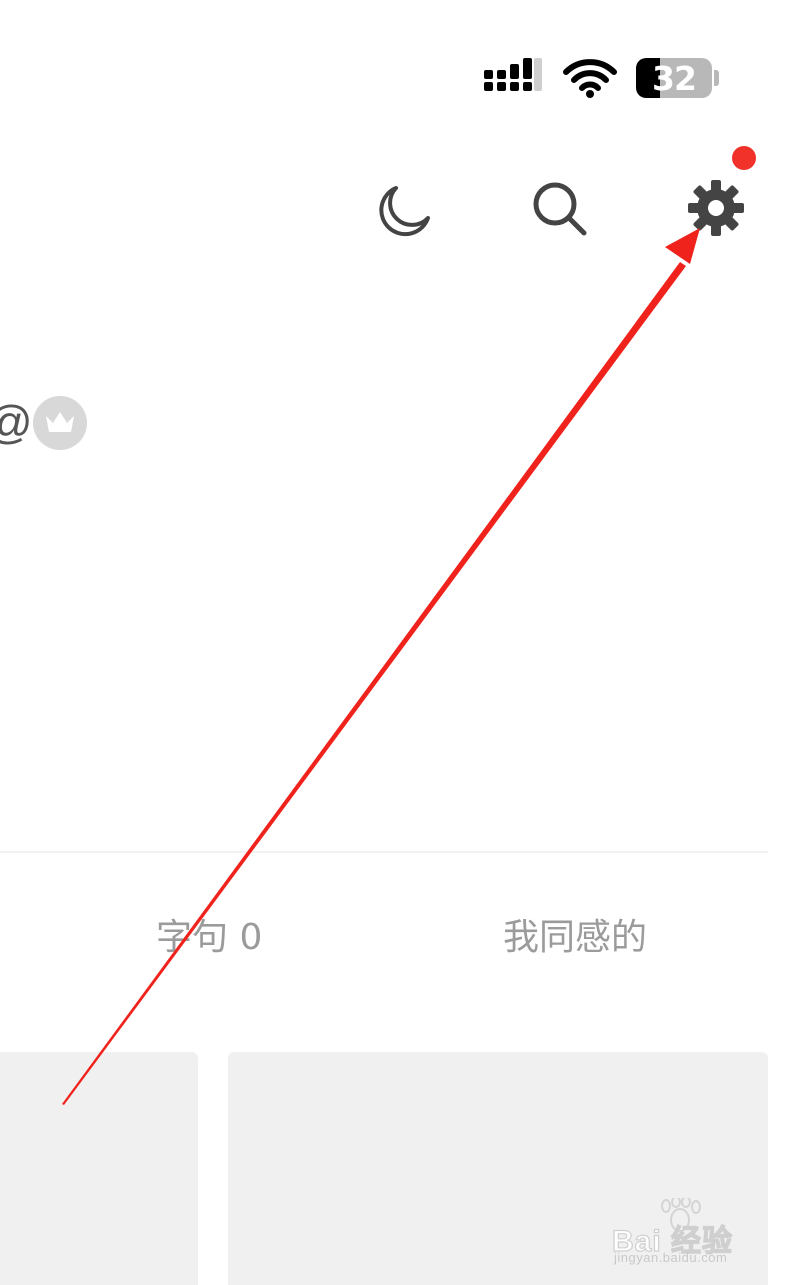  Describe the element at coordinates (590, 78) in the screenshot. I see `wifi-icon` at that location.